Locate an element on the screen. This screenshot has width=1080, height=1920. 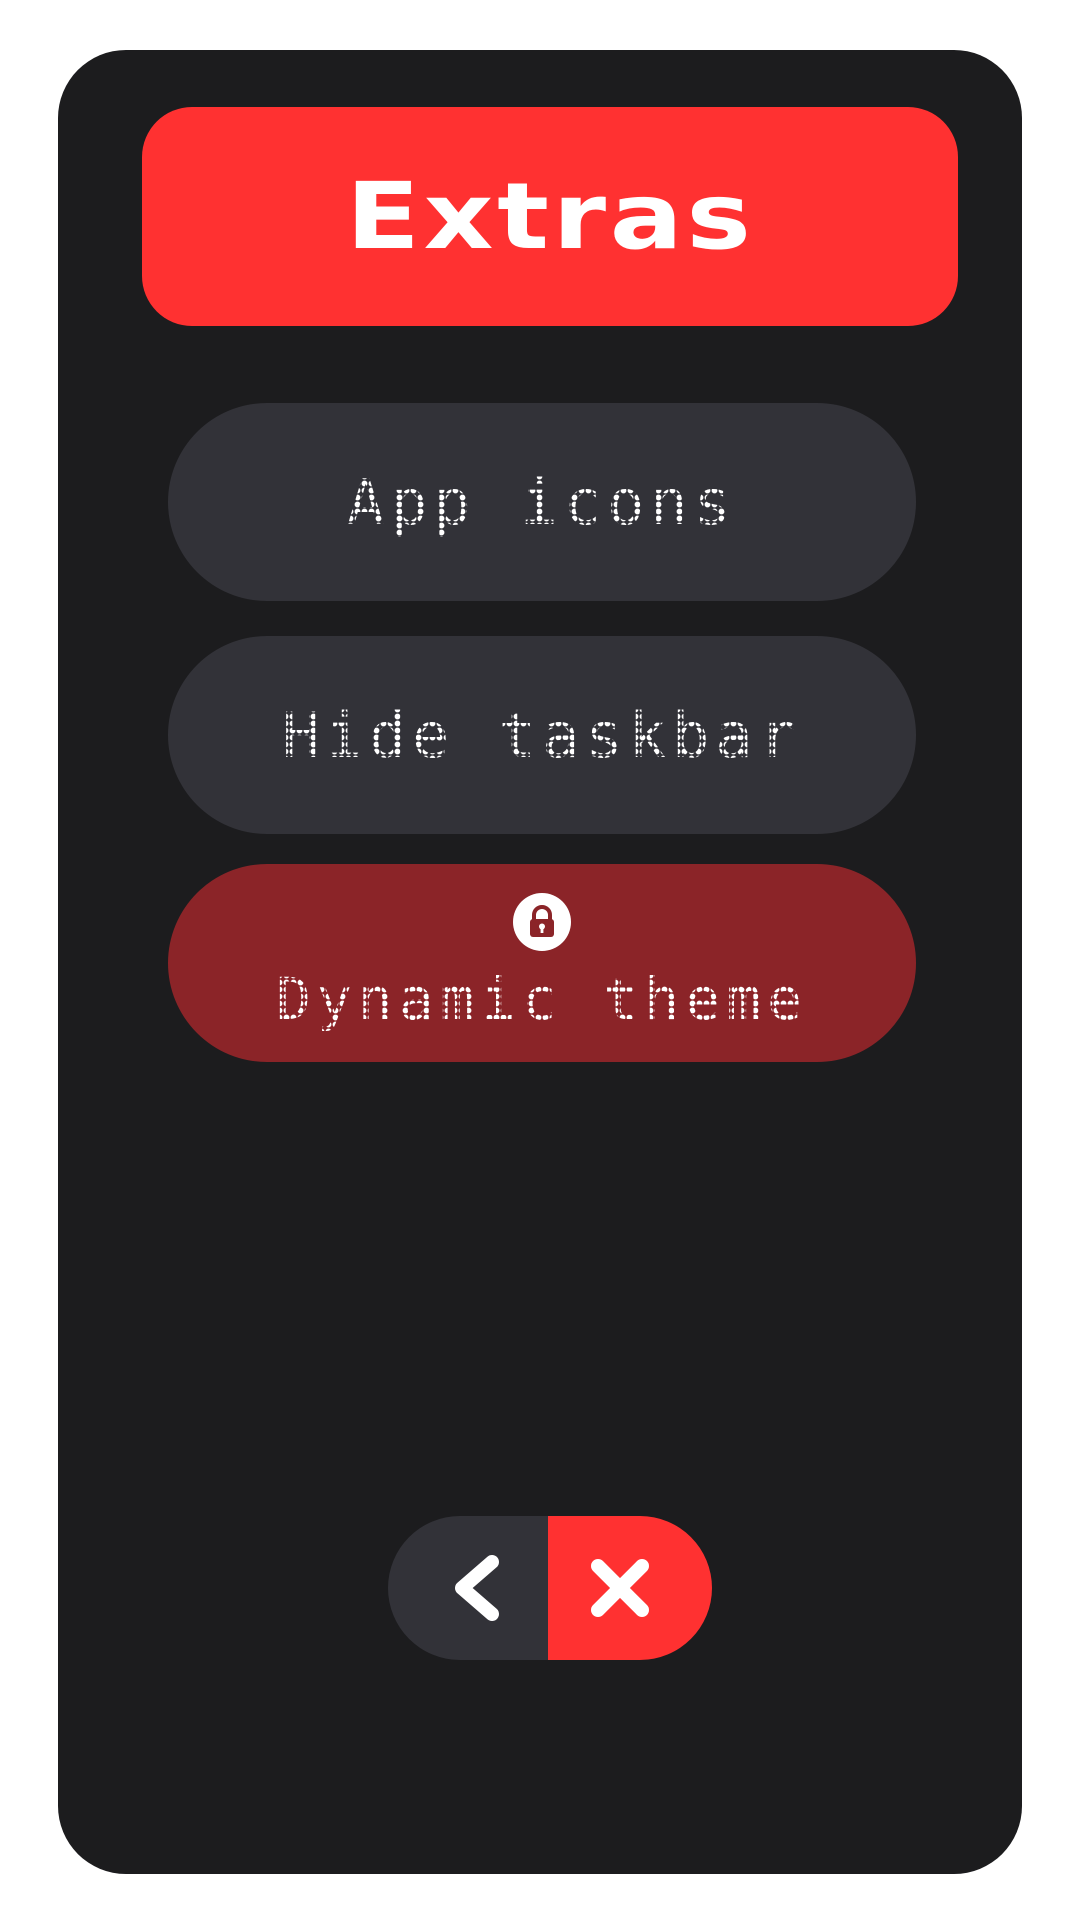
app-icons-button: App icons is located at coordinates (542, 502).